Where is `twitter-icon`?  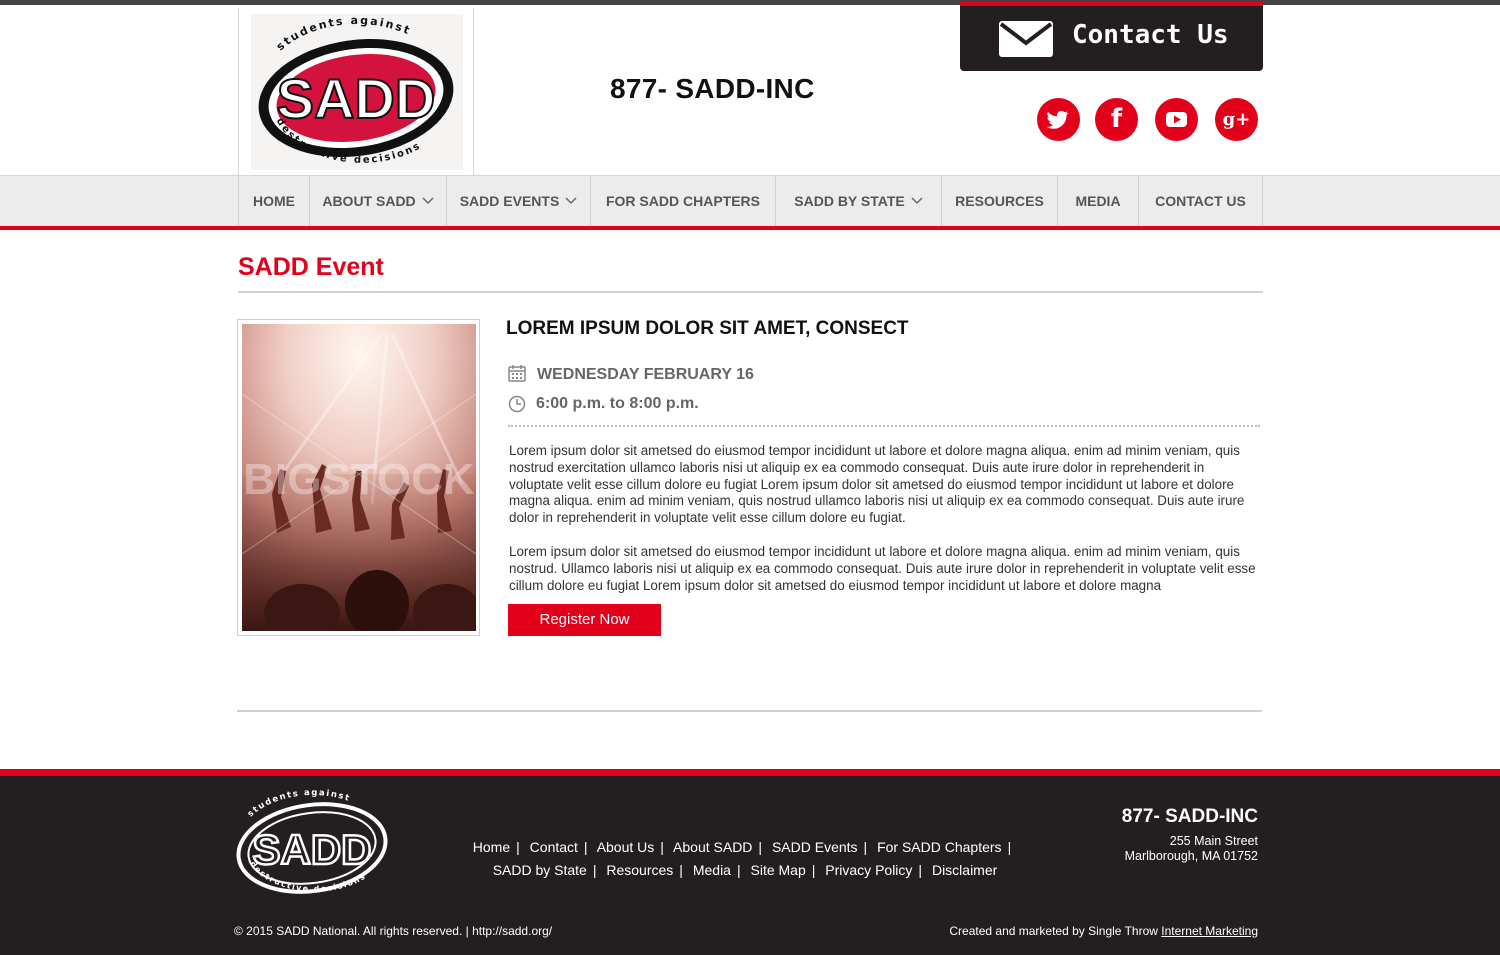 twitter-icon is located at coordinates (1058, 119).